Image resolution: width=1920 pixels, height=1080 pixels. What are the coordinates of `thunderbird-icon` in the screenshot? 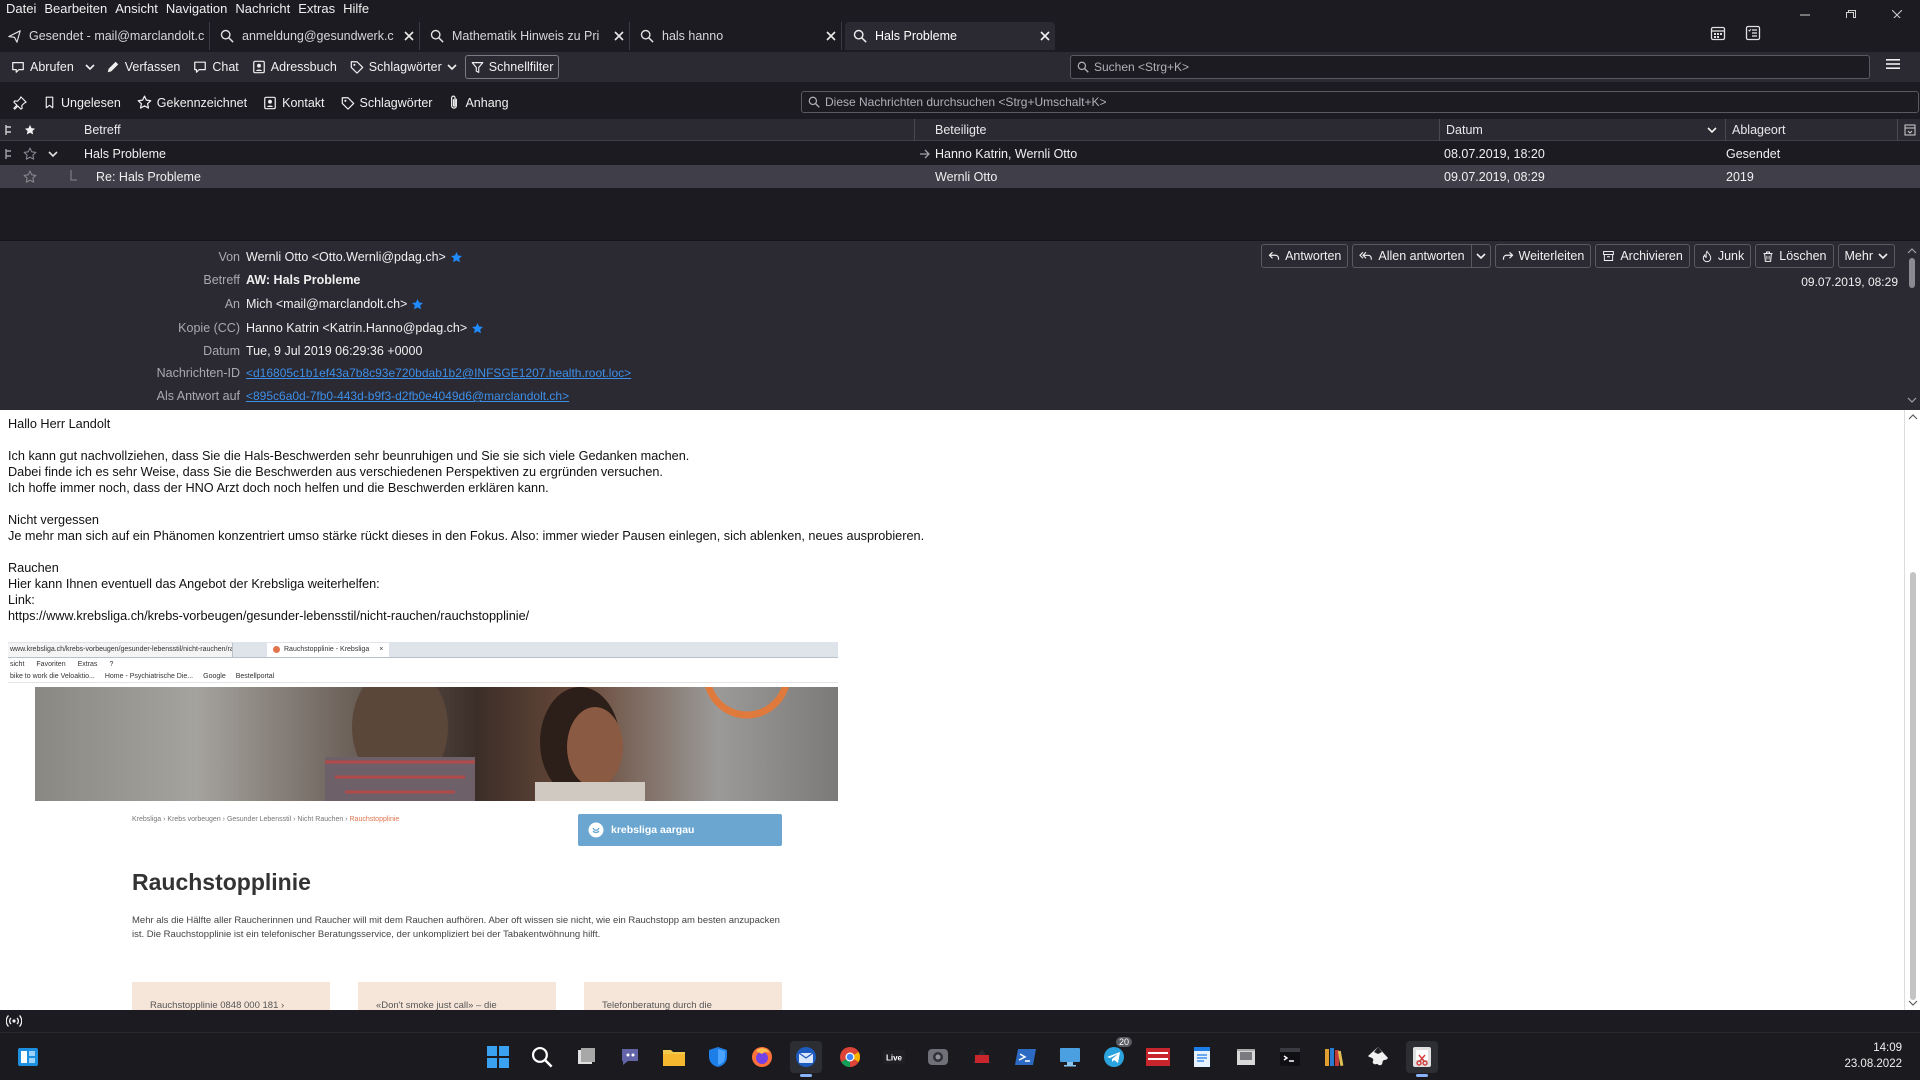 It's located at (806, 1057).